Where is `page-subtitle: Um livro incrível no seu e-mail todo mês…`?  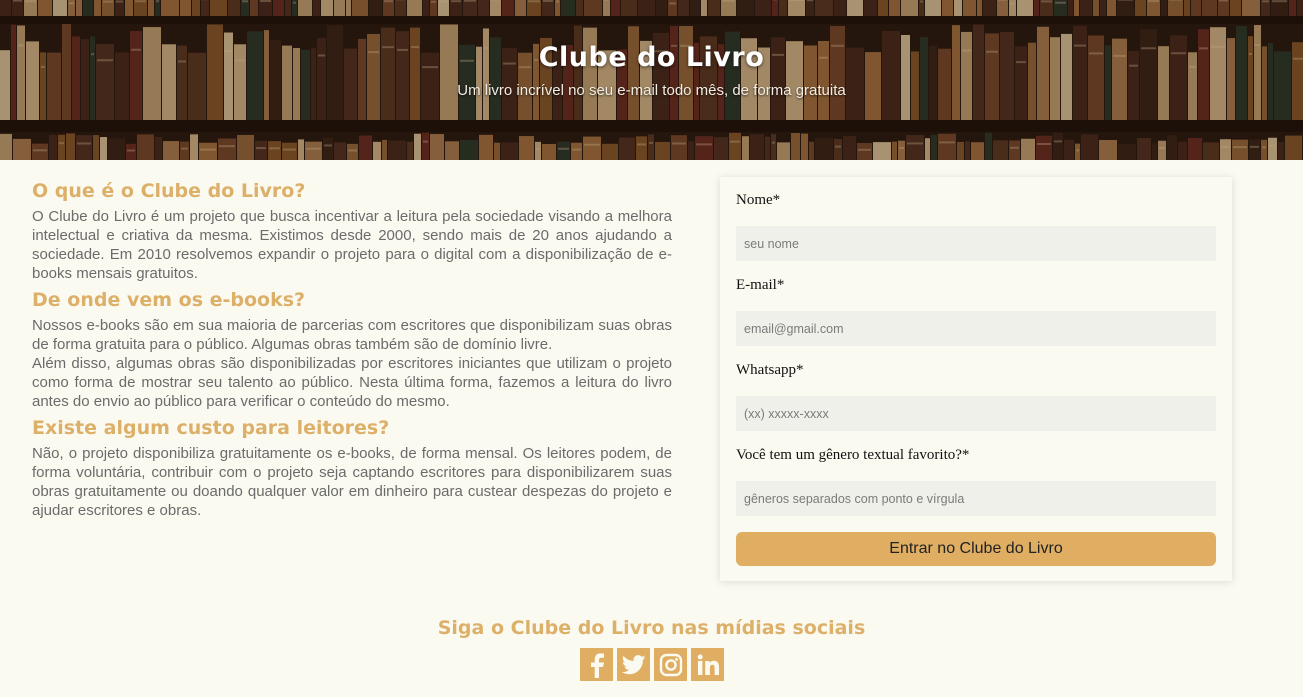 page-subtitle: Um livro incrível no seu e-mail todo mês… is located at coordinates (651, 90).